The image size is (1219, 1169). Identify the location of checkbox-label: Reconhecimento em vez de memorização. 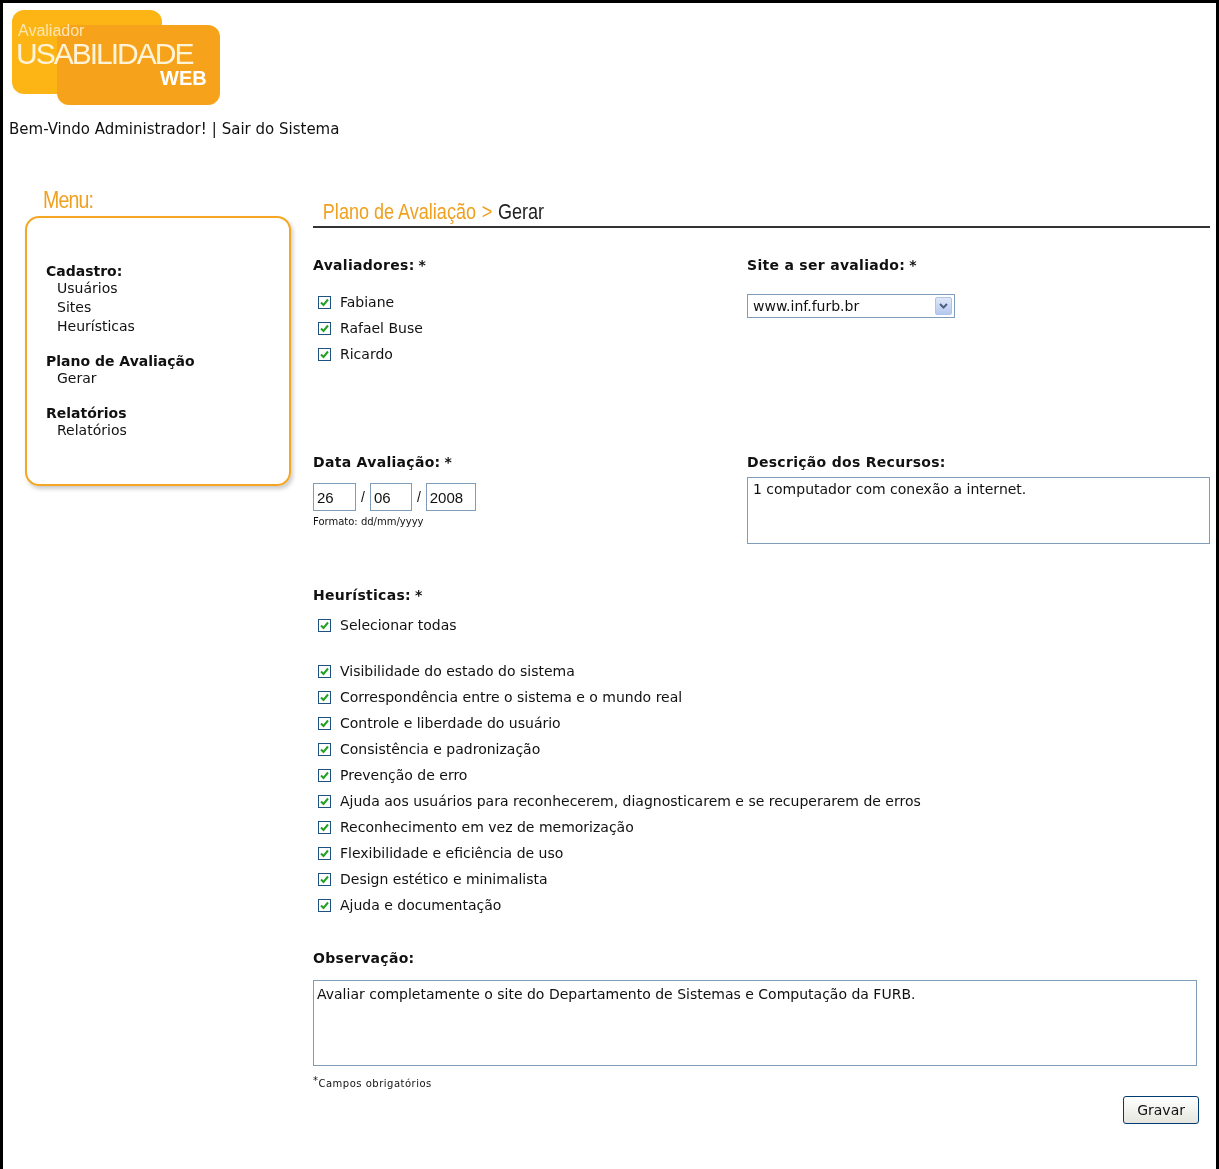
(487, 827).